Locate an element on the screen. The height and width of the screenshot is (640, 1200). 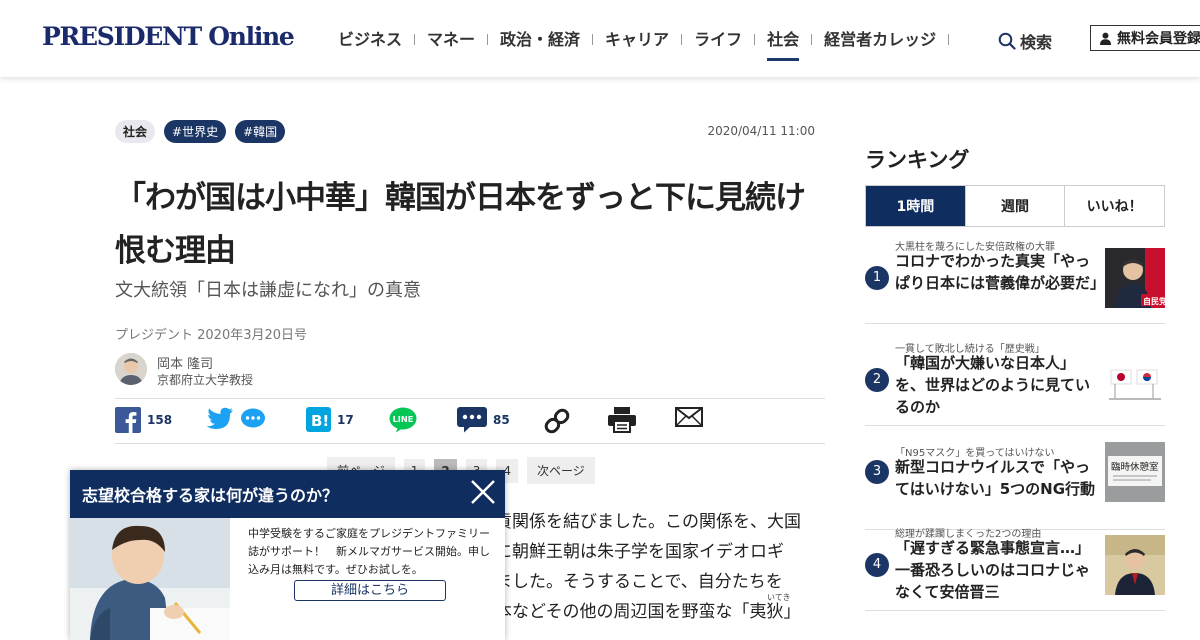
rank-headline: 新型コロナウイルスで「やってはいけない」5つのNG行動 is located at coordinates (995, 478).